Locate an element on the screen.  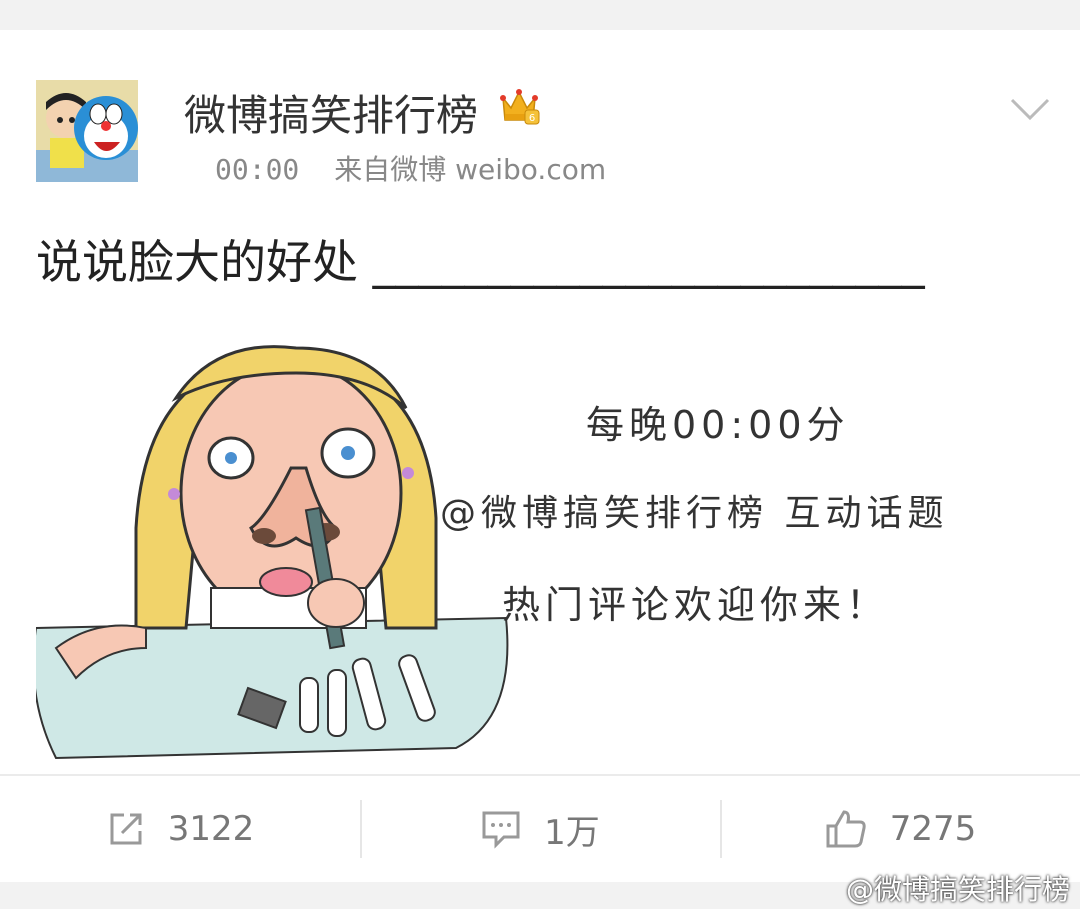
like-count: 7275 is located at coordinates (933, 829).